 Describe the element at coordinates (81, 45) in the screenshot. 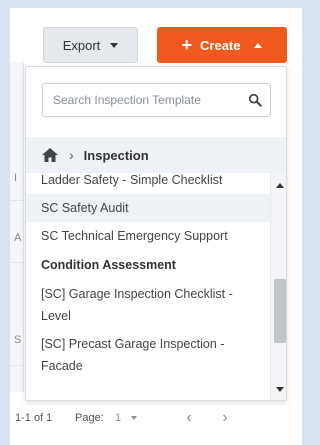

I see `export-button-label: Export` at that location.